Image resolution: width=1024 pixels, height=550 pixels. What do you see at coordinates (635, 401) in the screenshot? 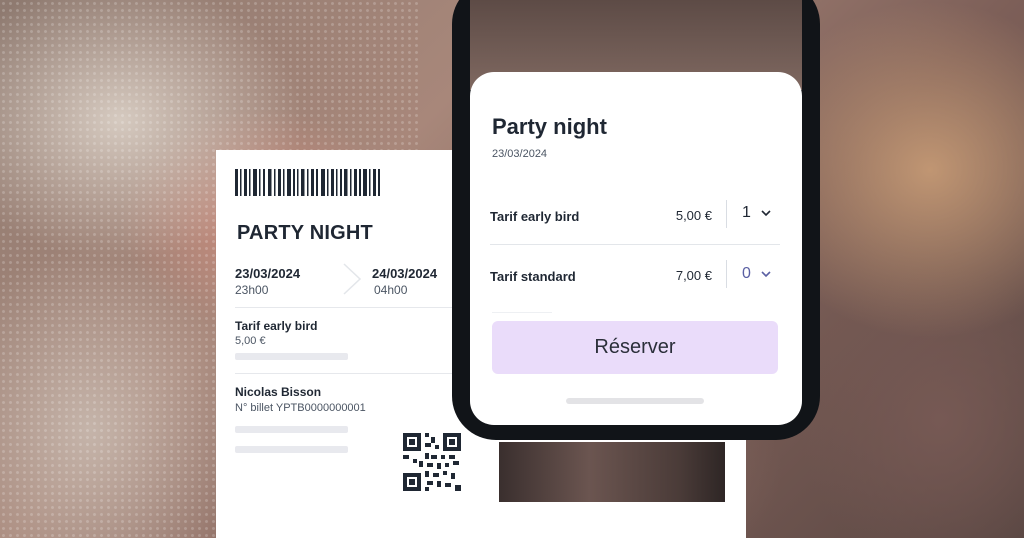
I see `home-indicator` at bounding box center [635, 401].